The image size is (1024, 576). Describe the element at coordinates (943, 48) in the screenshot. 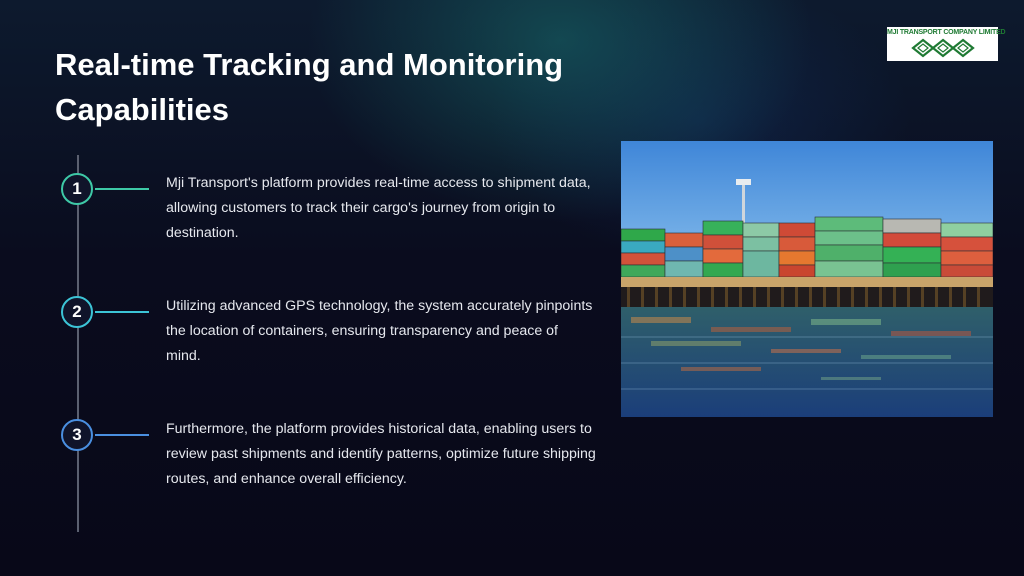

I see `logo-diamonds-icon` at that location.